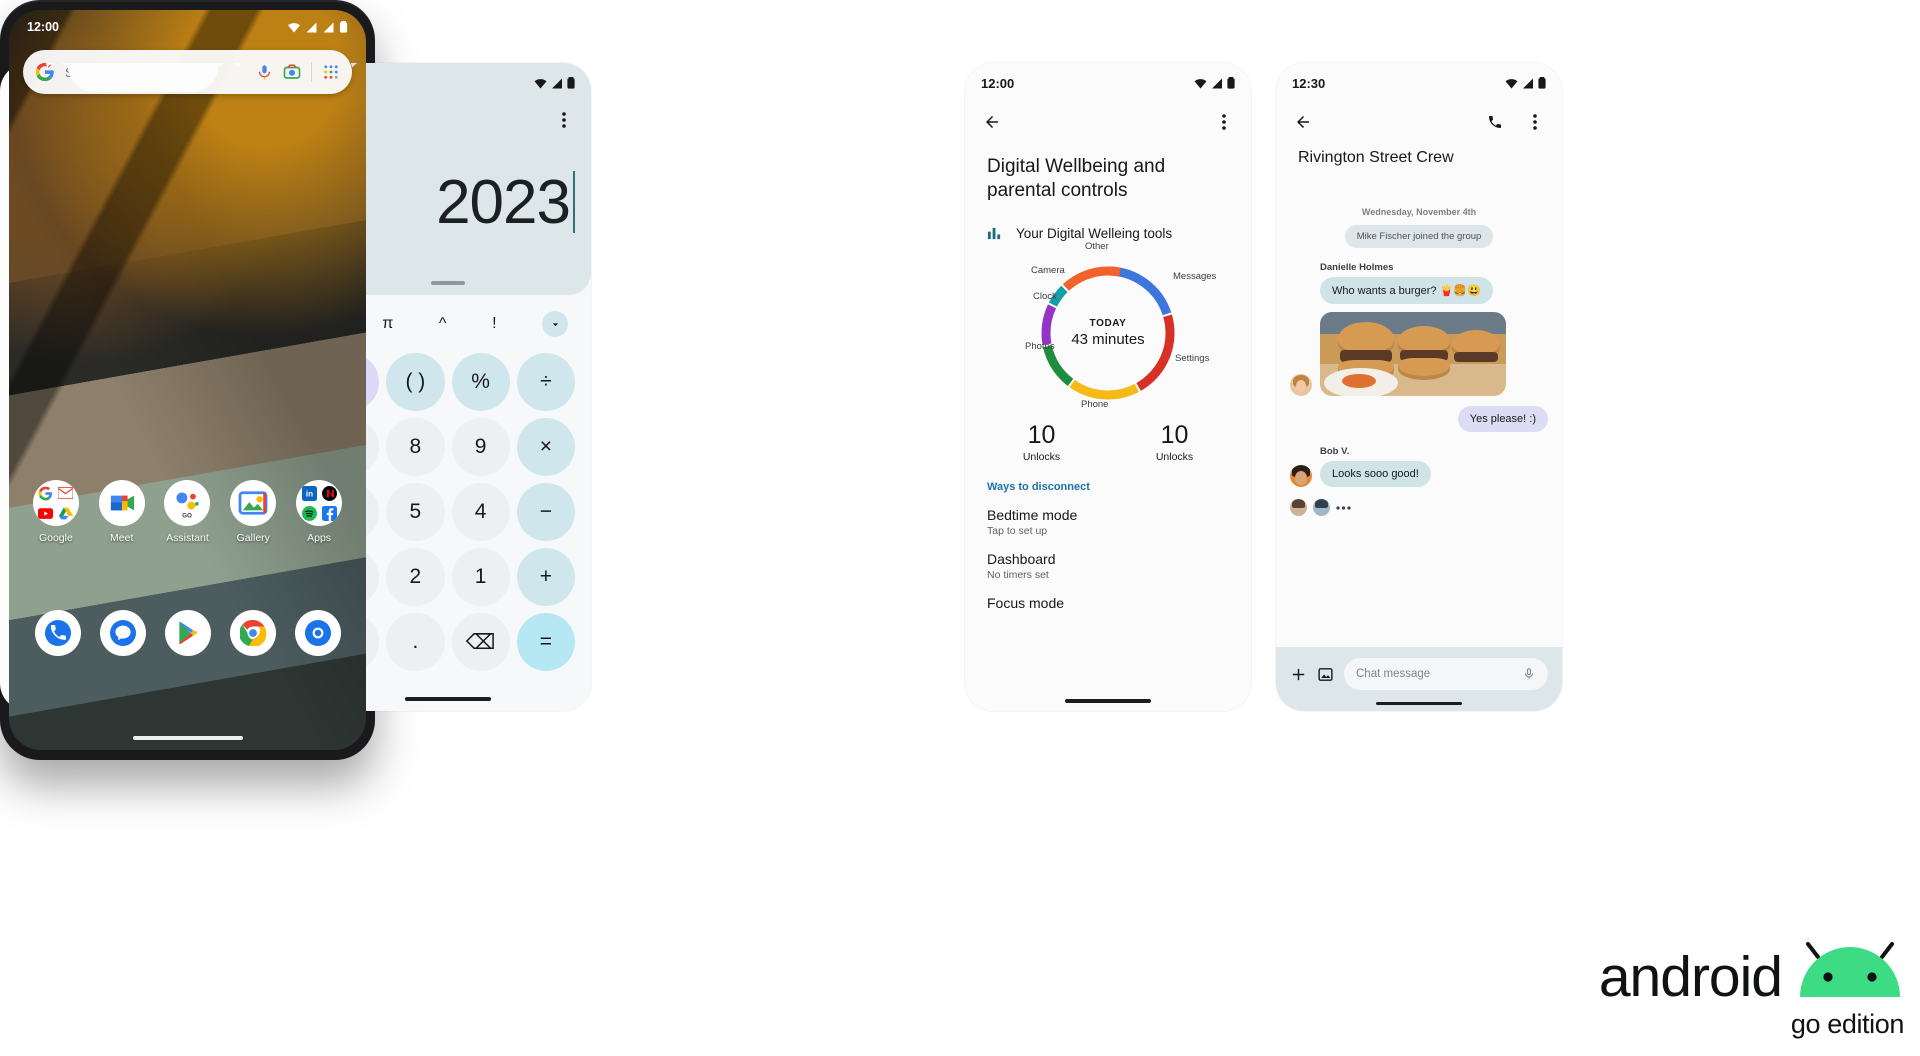 The image size is (1920, 1056). I want to click on wellbeing-section-label: Your Digital Welleing tools, so click(1094, 233).